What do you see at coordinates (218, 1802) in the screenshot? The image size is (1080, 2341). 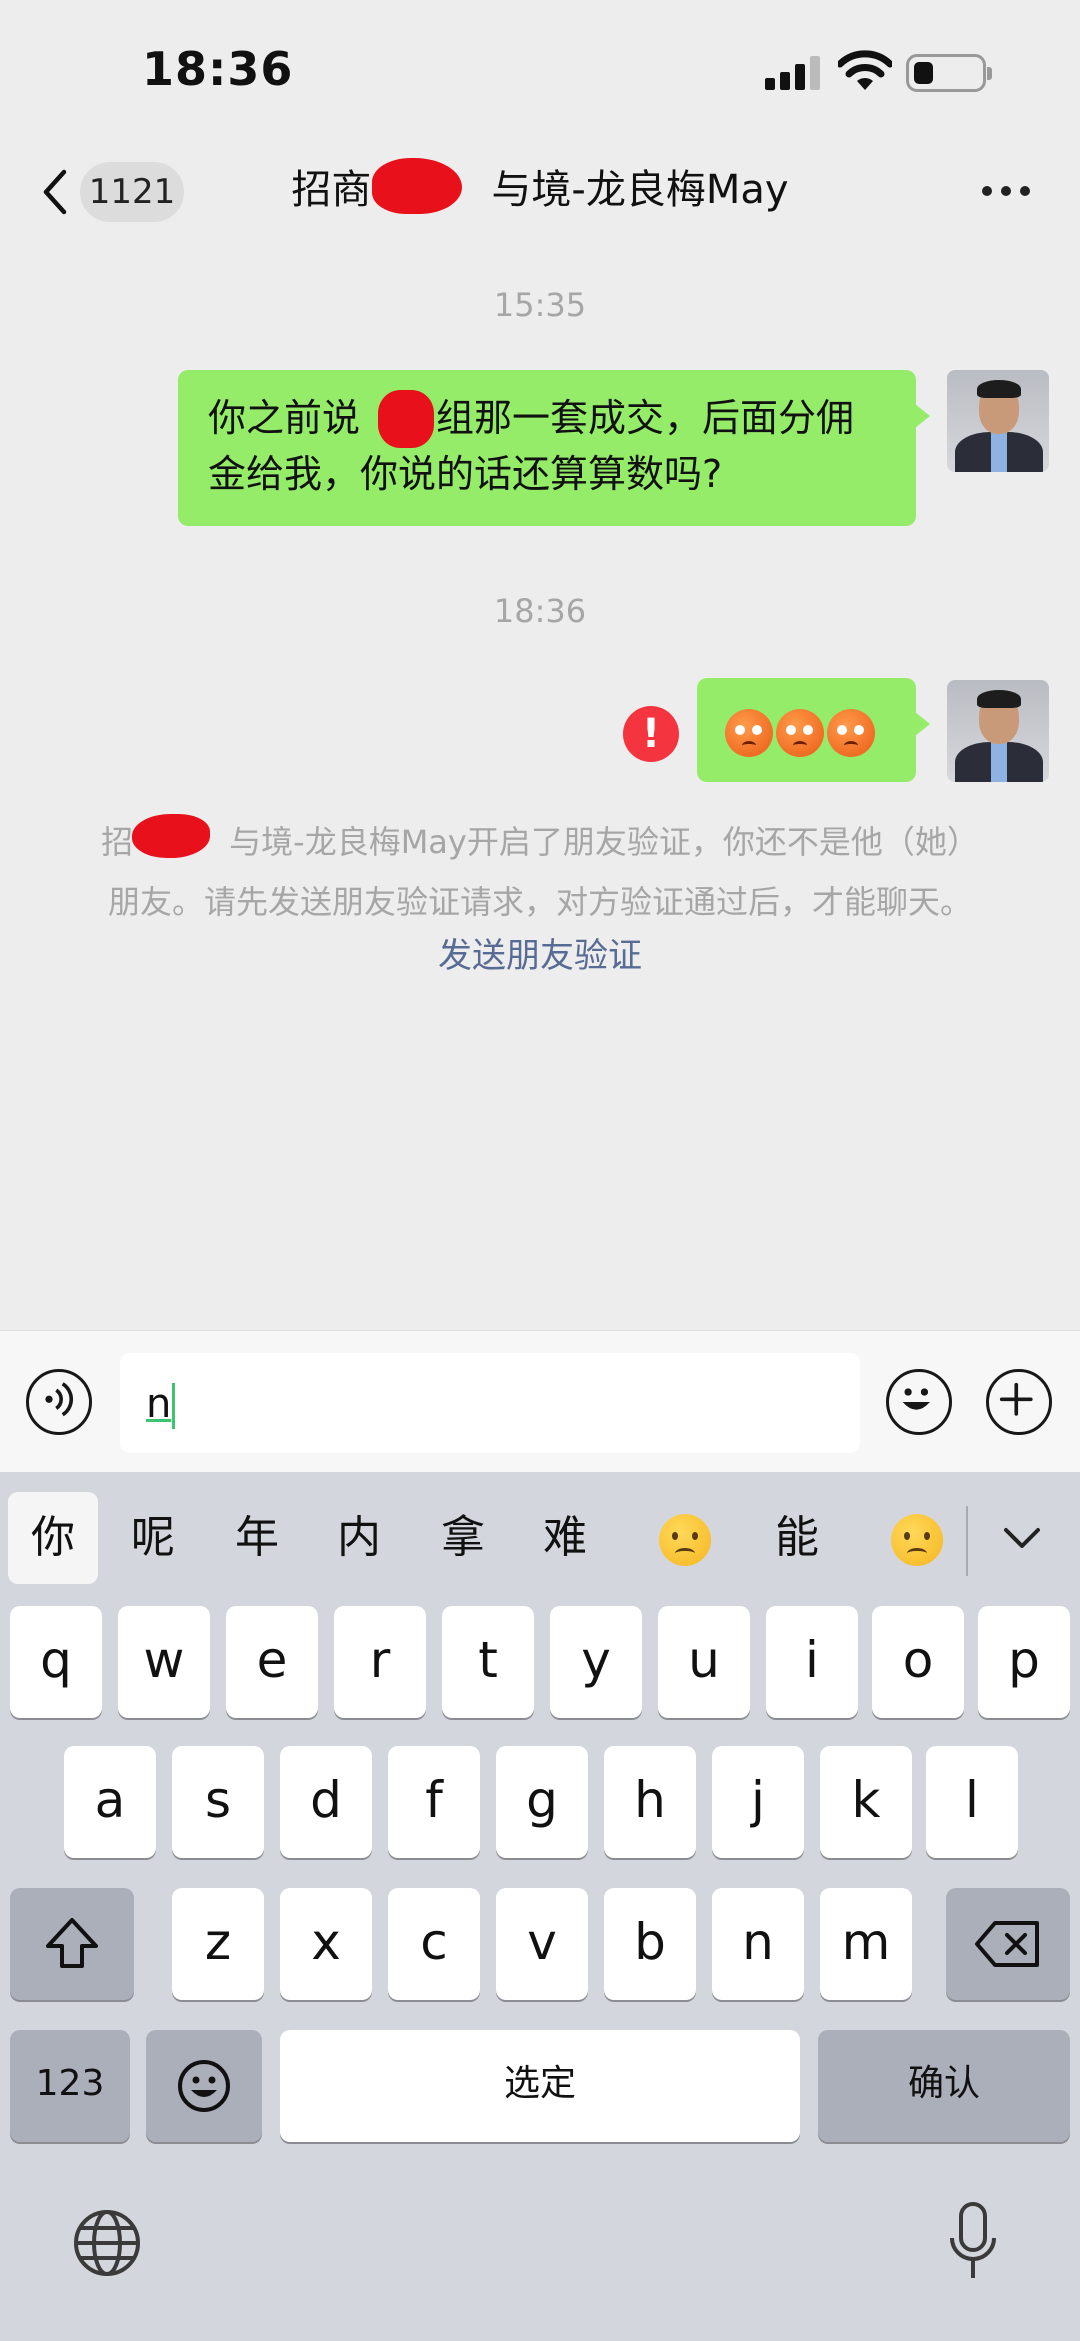 I see `key-s: s` at bounding box center [218, 1802].